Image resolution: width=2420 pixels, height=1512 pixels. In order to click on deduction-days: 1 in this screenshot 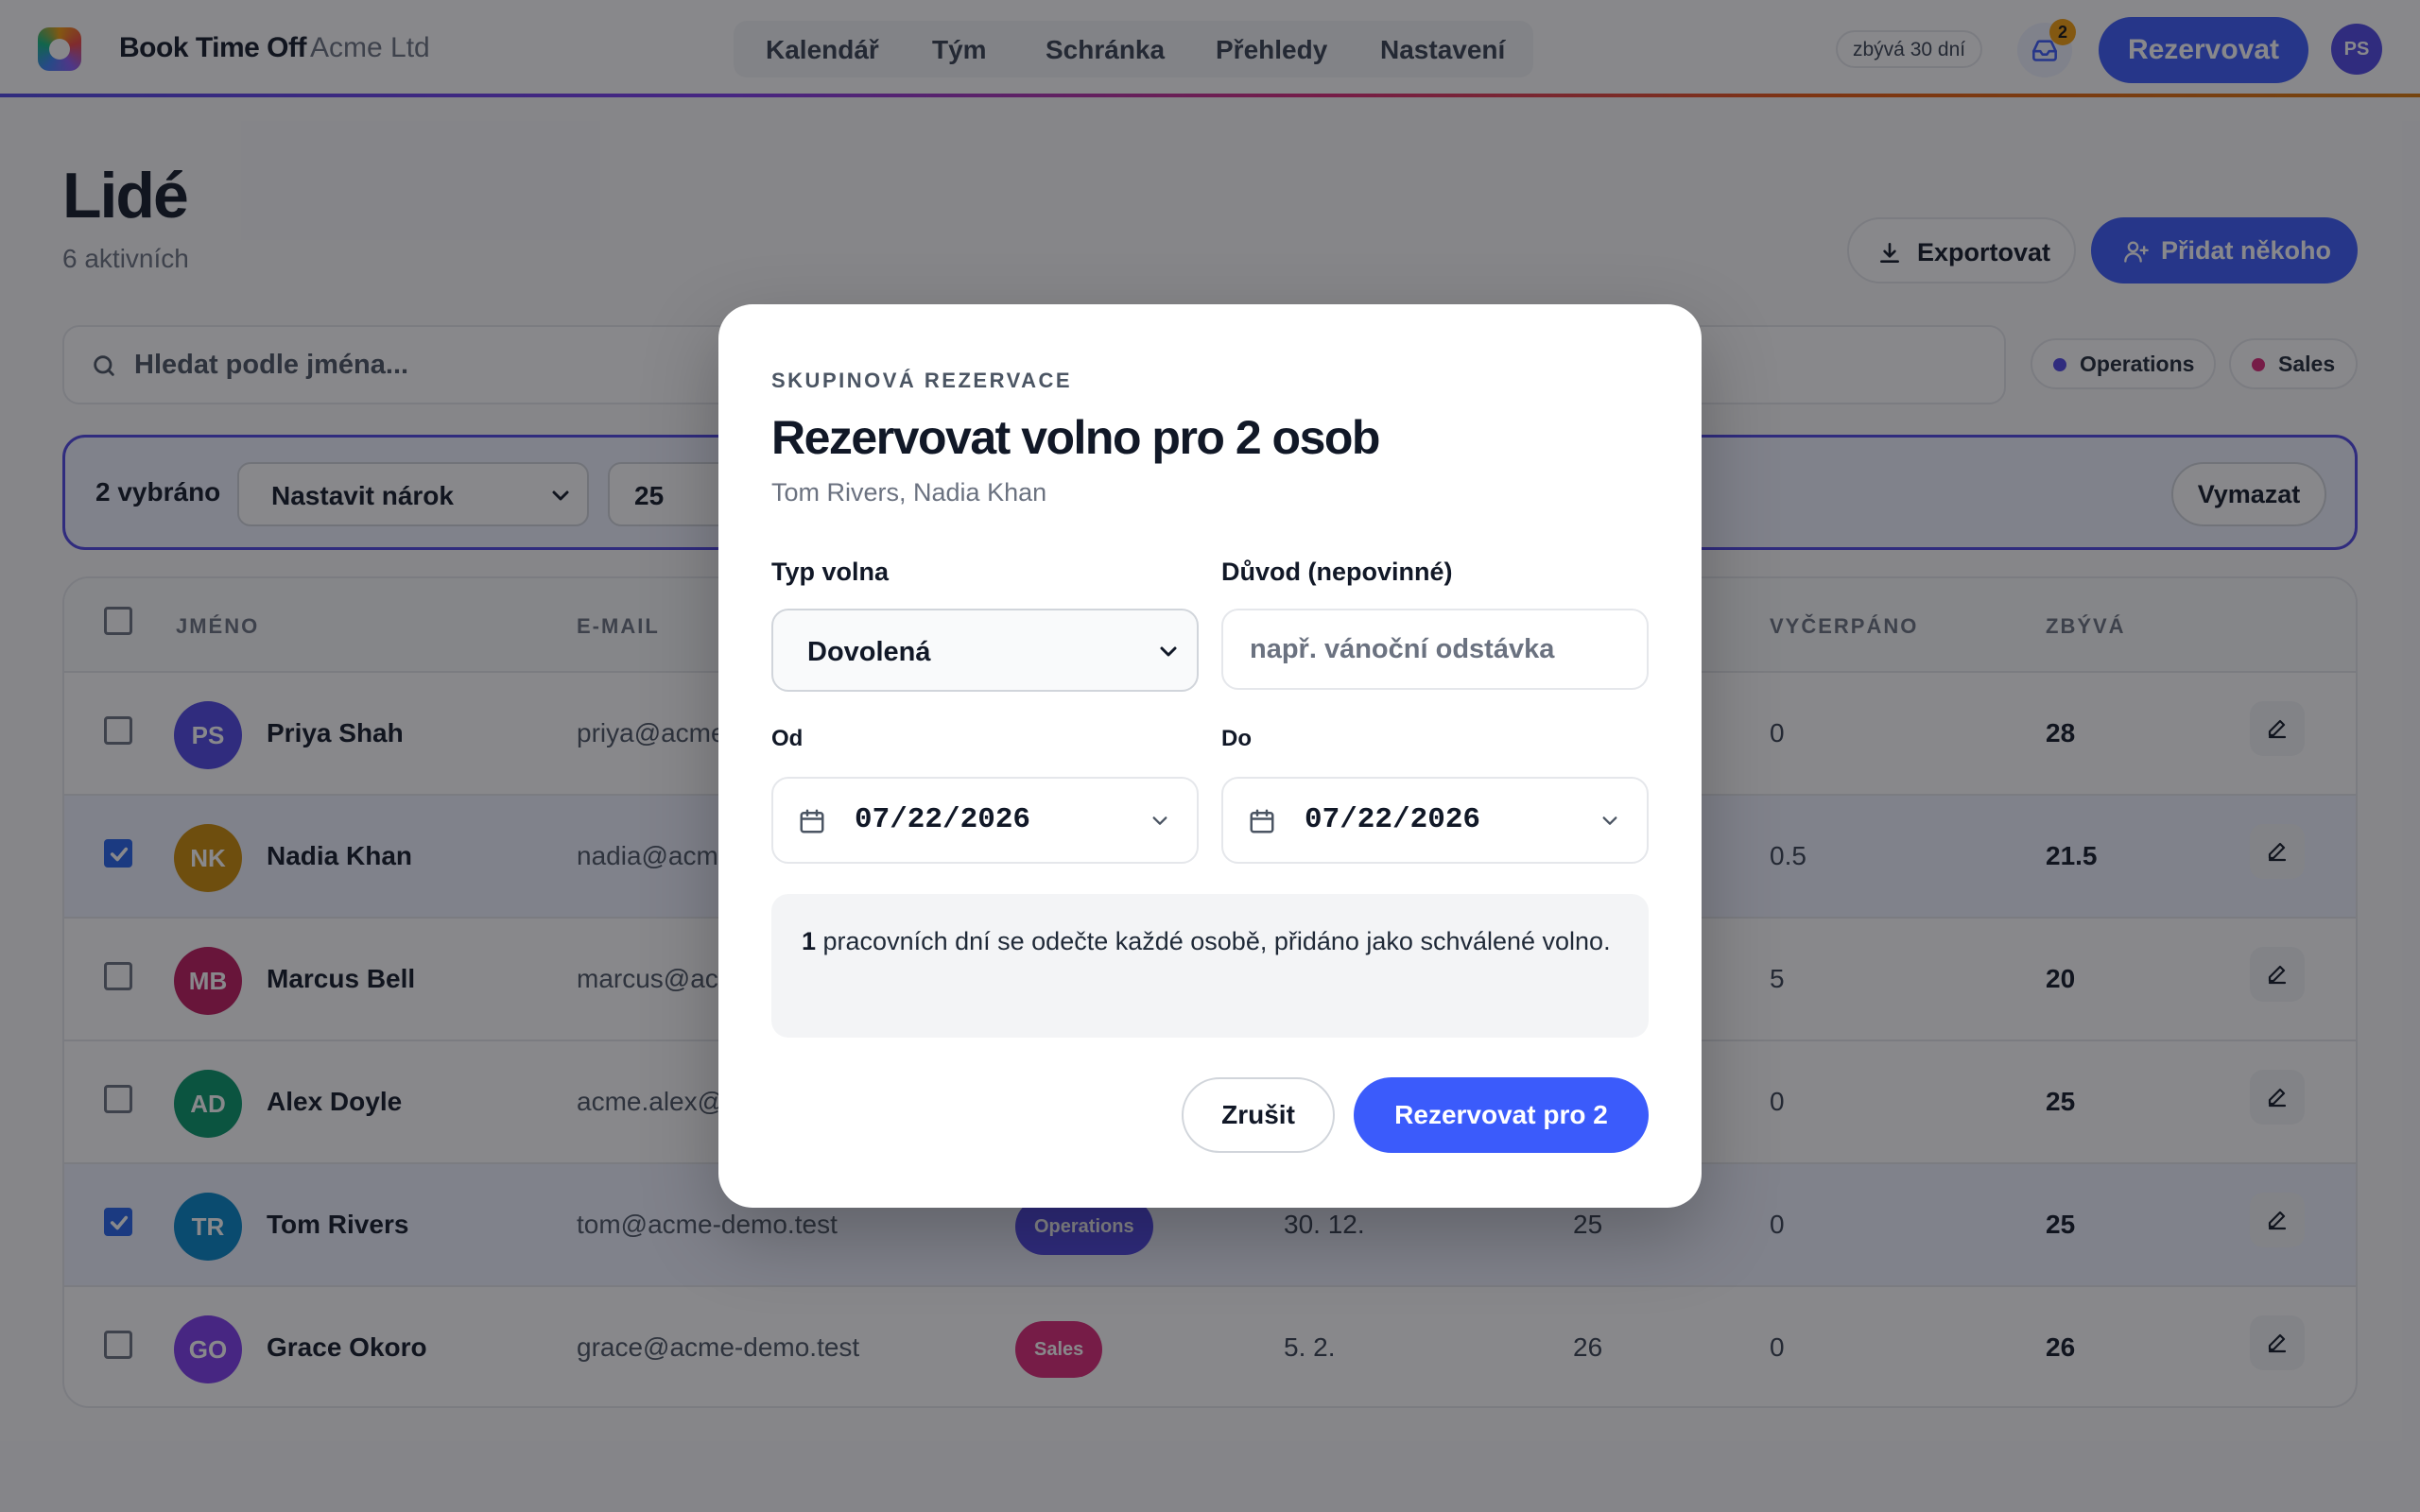, I will do `click(810, 941)`.